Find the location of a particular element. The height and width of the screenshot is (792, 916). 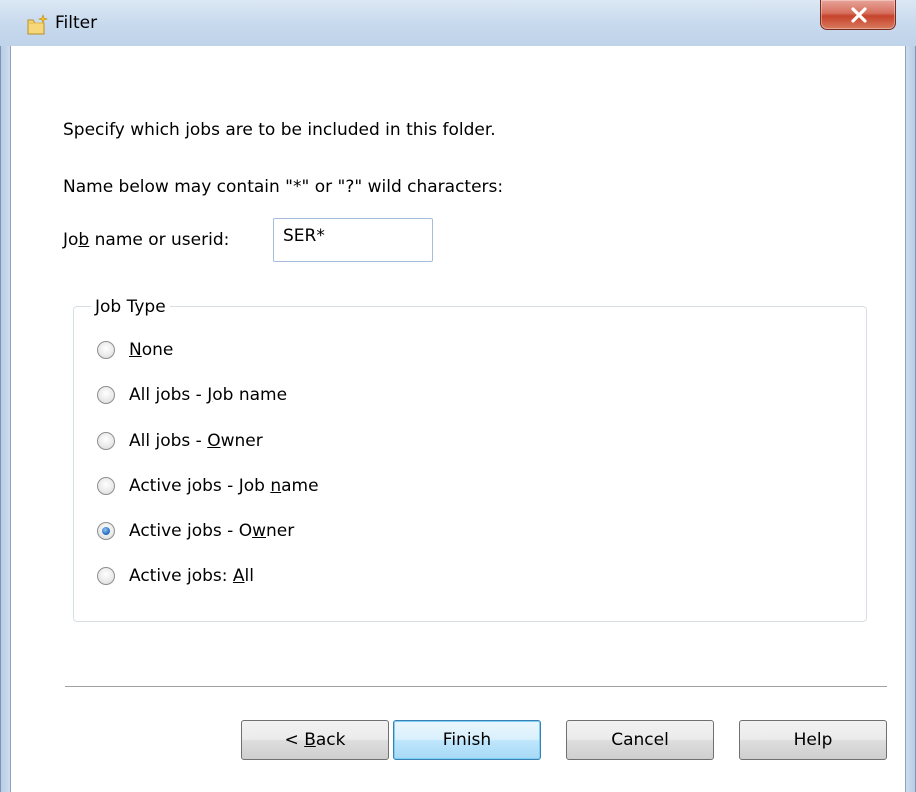

close-icon is located at coordinates (859, 15).